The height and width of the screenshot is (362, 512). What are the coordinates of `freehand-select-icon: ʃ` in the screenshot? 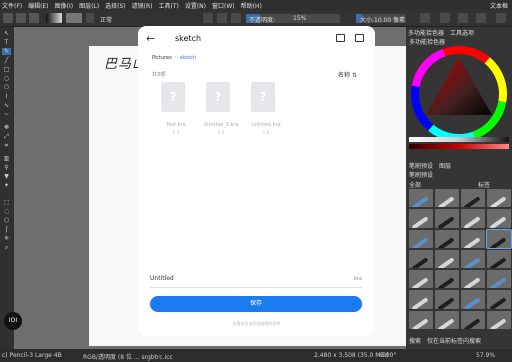 It's located at (6, 229).